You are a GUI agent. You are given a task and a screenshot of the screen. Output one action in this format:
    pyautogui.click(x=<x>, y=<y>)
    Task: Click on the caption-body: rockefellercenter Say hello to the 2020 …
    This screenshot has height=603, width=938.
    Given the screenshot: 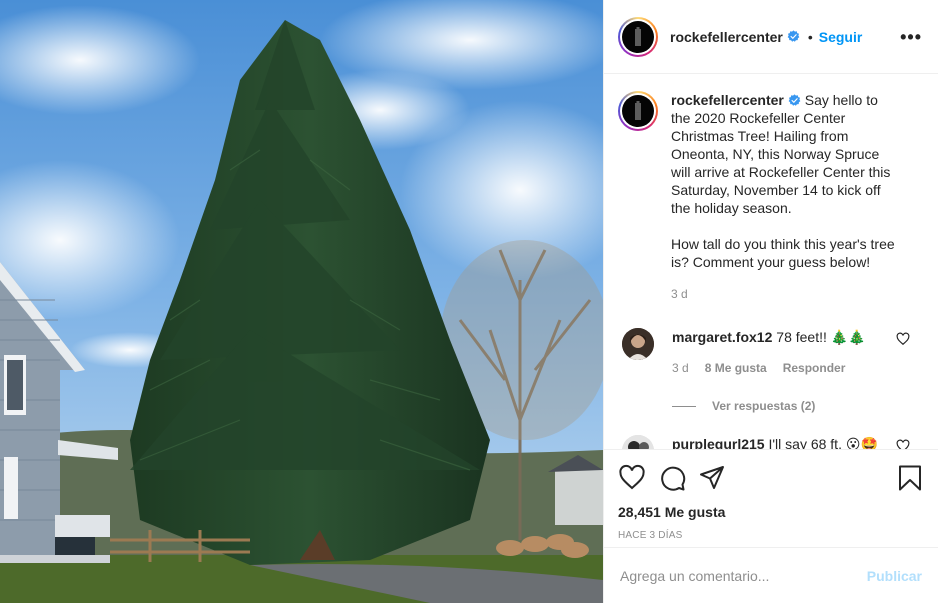 What is the action you would take?
    pyautogui.click(x=786, y=197)
    